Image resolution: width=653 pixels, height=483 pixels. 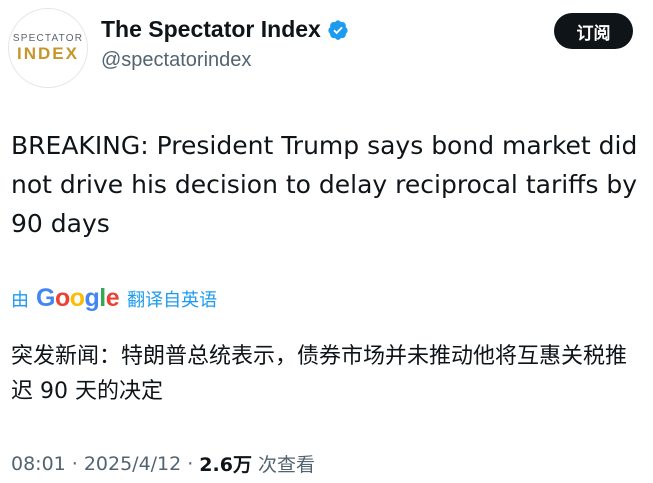 I want to click on views-label: 次查看, so click(x=286, y=465).